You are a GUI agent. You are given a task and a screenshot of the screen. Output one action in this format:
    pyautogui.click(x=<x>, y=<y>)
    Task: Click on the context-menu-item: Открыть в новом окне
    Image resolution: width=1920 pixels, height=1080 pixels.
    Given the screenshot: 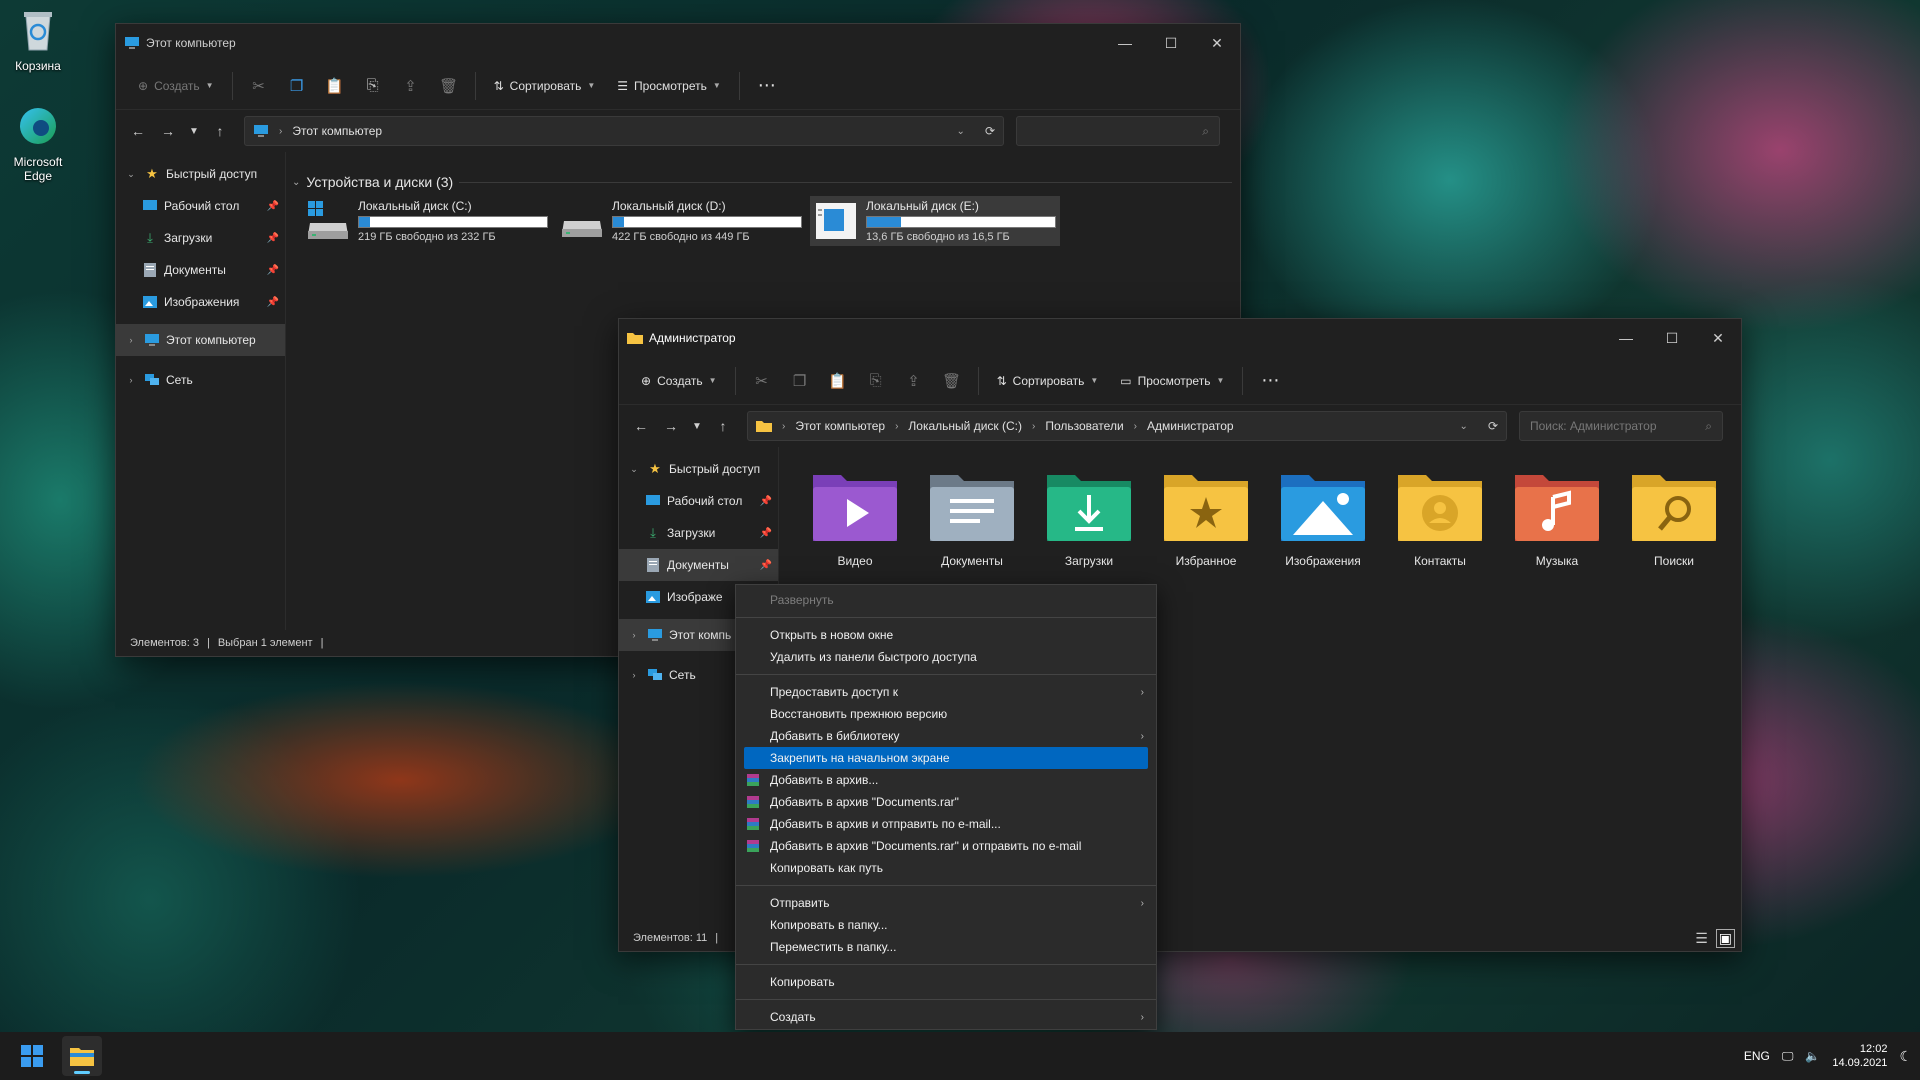 What is the action you would take?
    pyautogui.click(x=946, y=635)
    